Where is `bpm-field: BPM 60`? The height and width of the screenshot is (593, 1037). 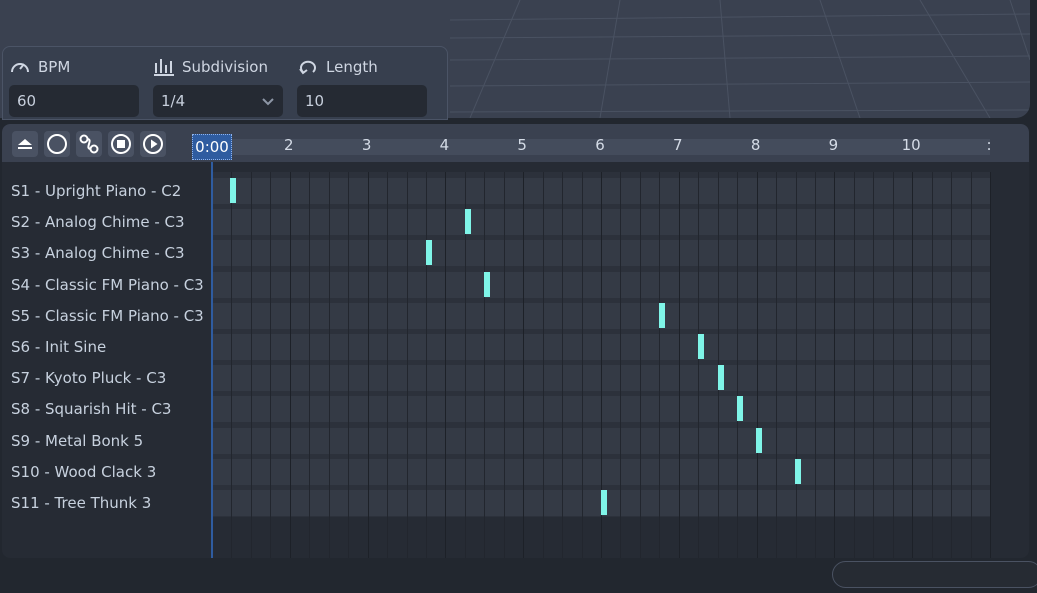
bpm-field: BPM 60 is located at coordinates (74, 86).